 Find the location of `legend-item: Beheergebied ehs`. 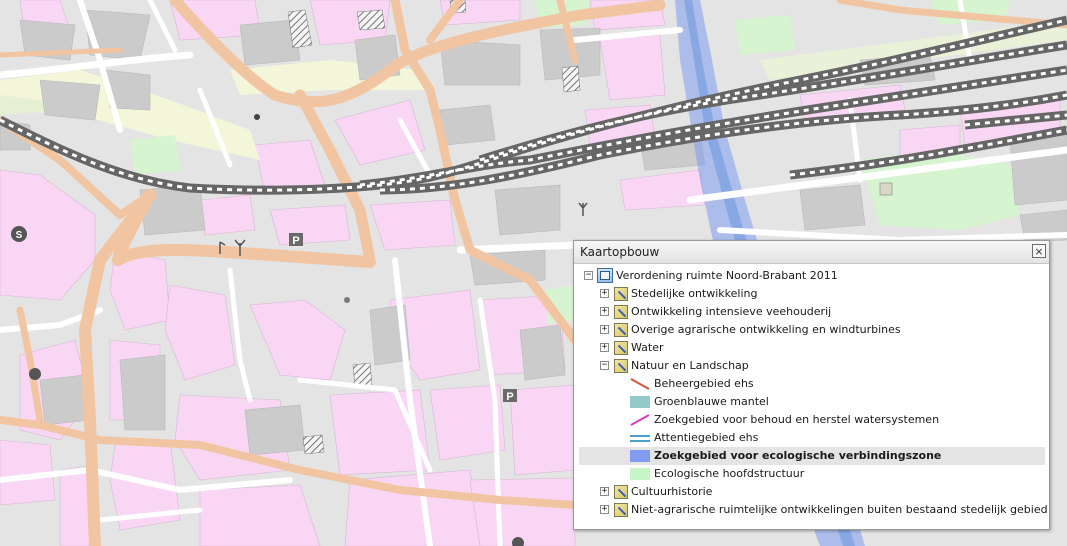

legend-item: Beheergebied ehs is located at coordinates (812, 384).